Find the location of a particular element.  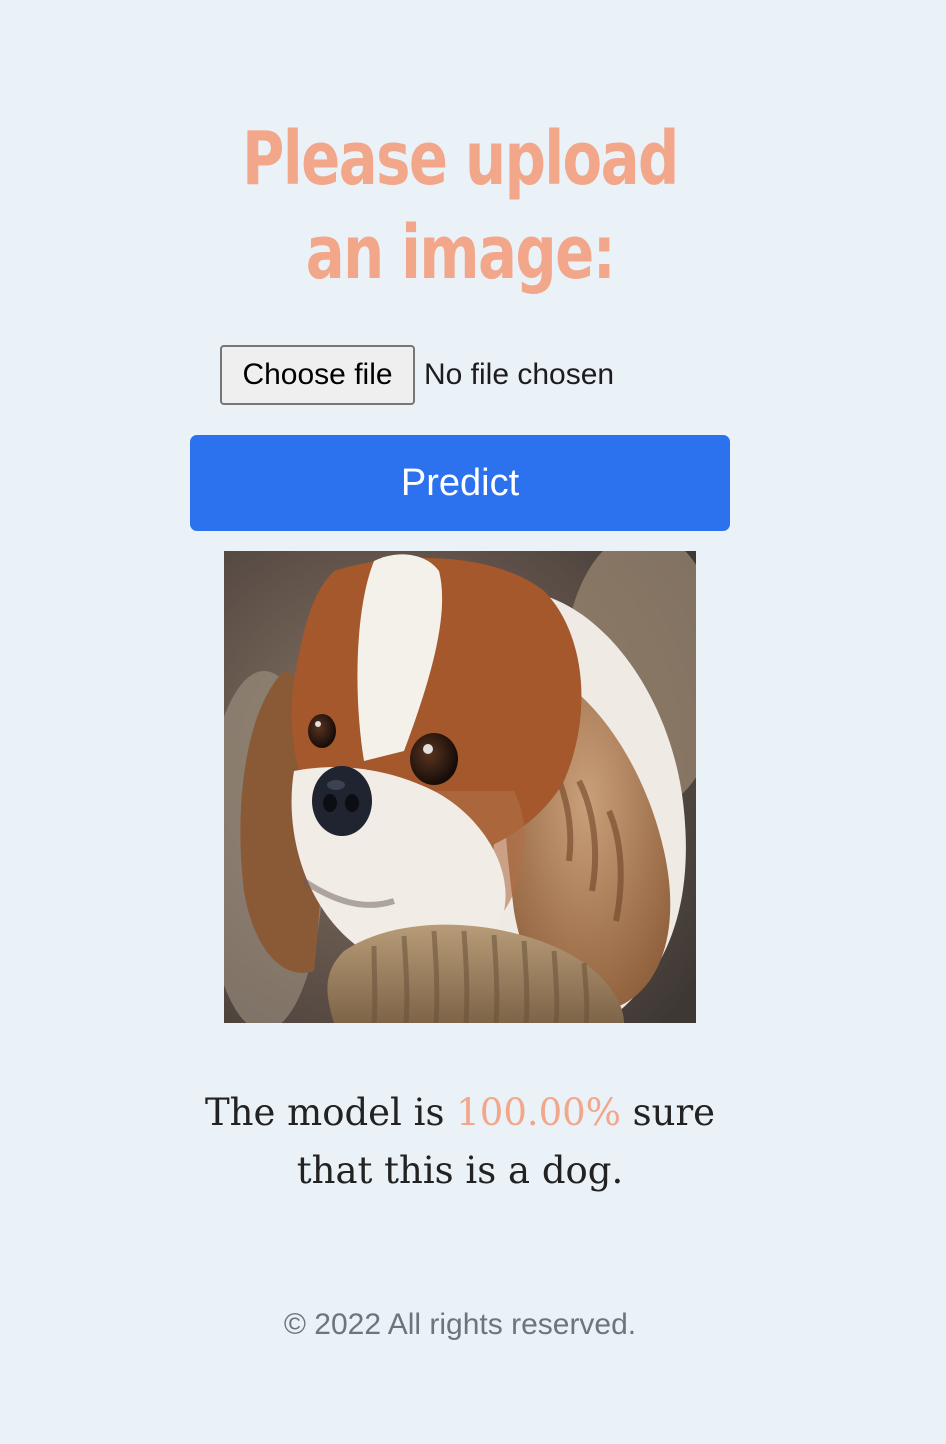

file-status-text: No file chosen is located at coordinates (519, 374).